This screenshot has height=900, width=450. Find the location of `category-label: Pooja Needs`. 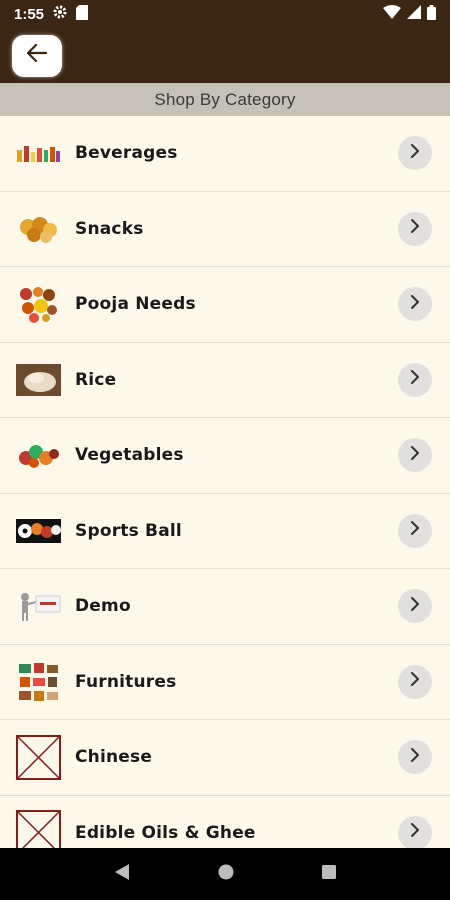

category-label: Pooja Needs is located at coordinates (135, 304).